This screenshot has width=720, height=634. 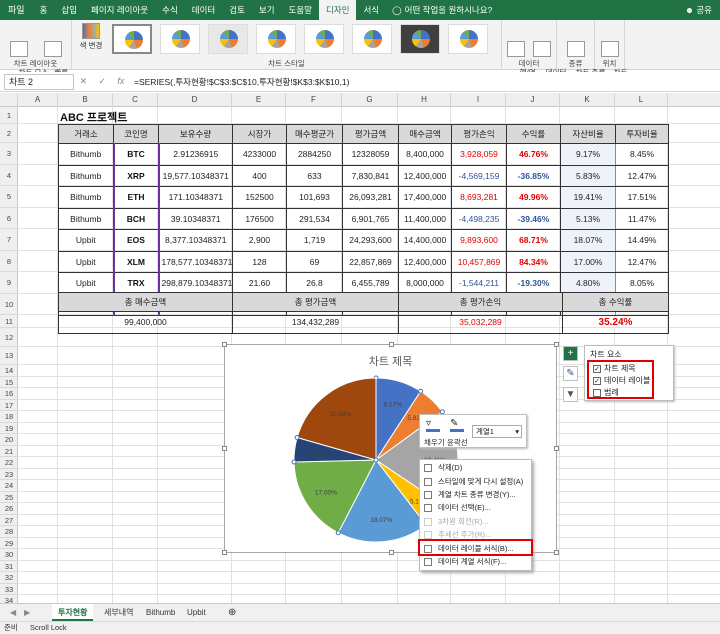 I want to click on enter-icon: ✓, so click(x=102, y=81).